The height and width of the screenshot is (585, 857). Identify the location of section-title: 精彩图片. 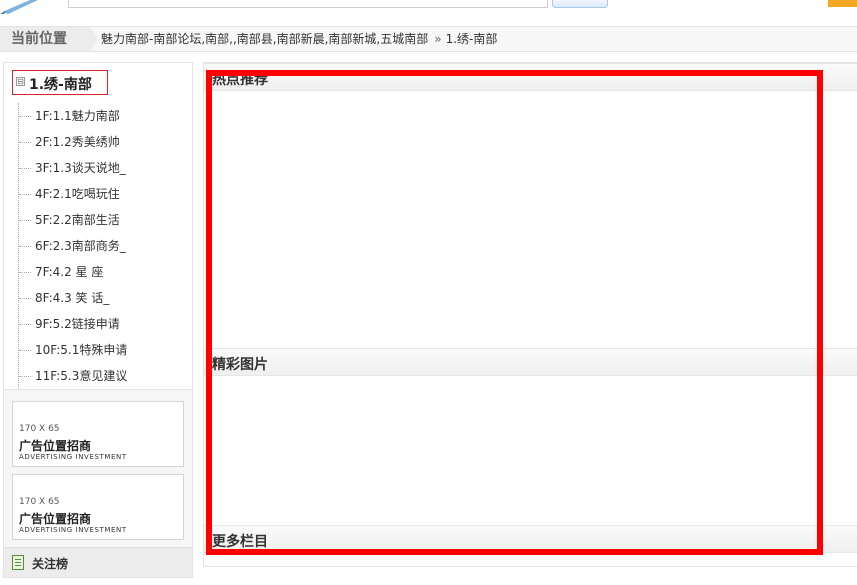
(240, 365).